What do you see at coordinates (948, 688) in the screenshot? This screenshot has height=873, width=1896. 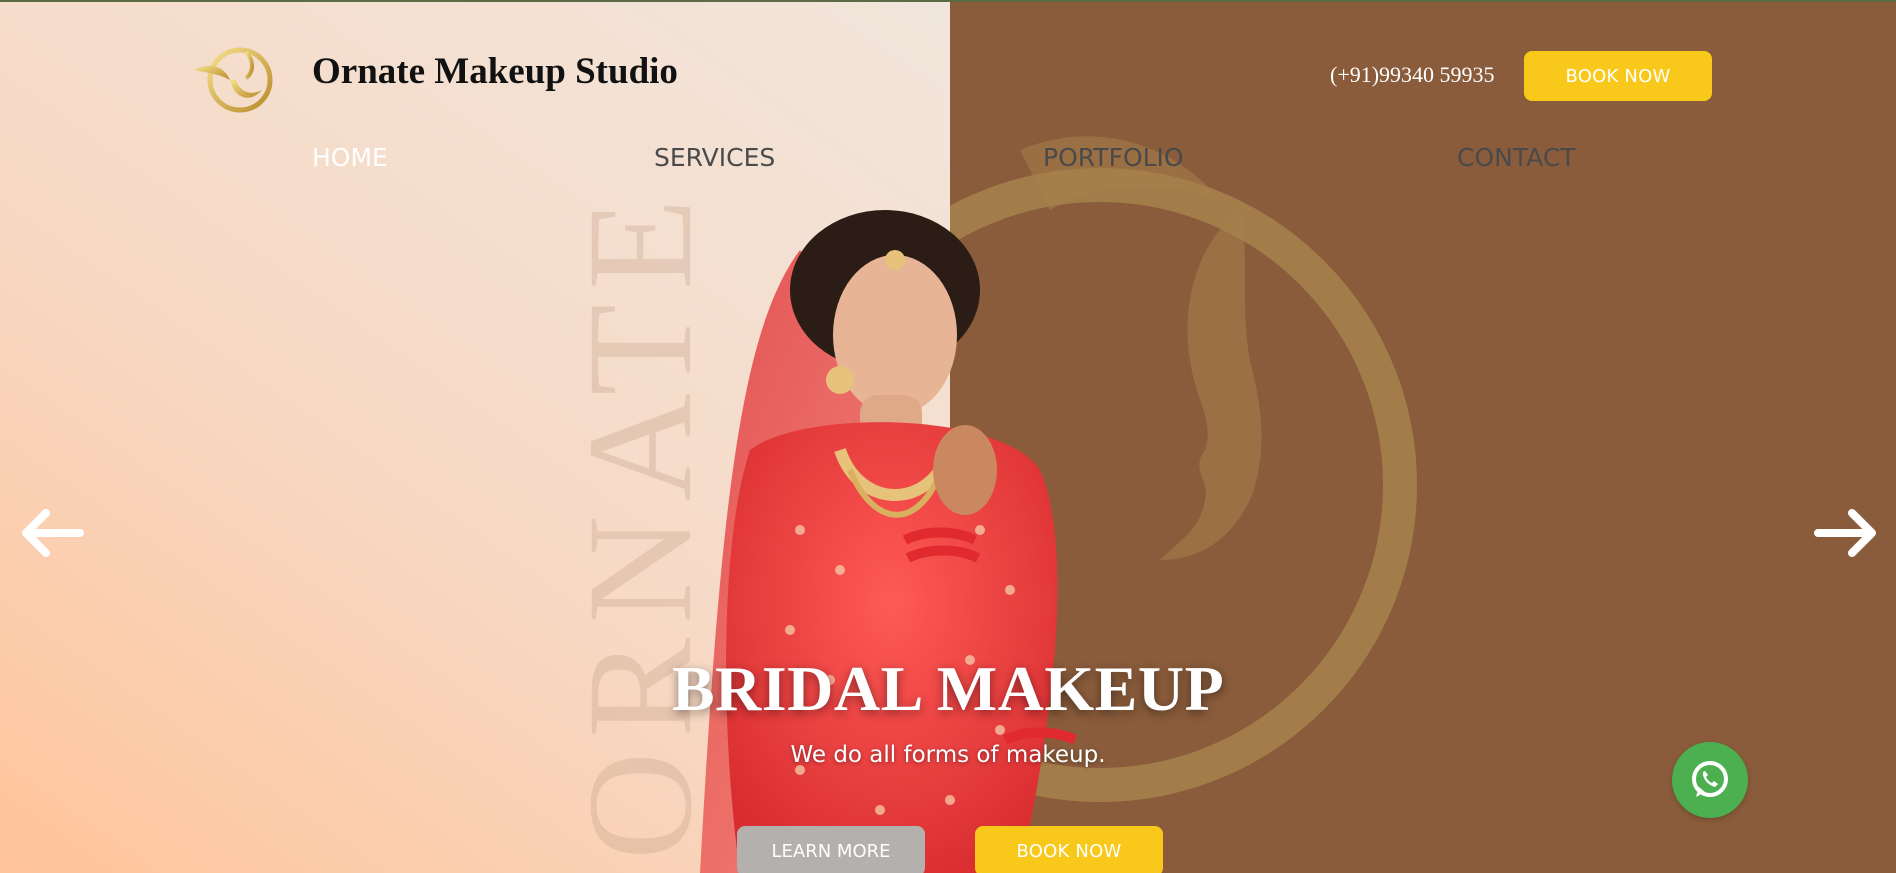 I see `hero-title: BRIDAL MAKEUP` at bounding box center [948, 688].